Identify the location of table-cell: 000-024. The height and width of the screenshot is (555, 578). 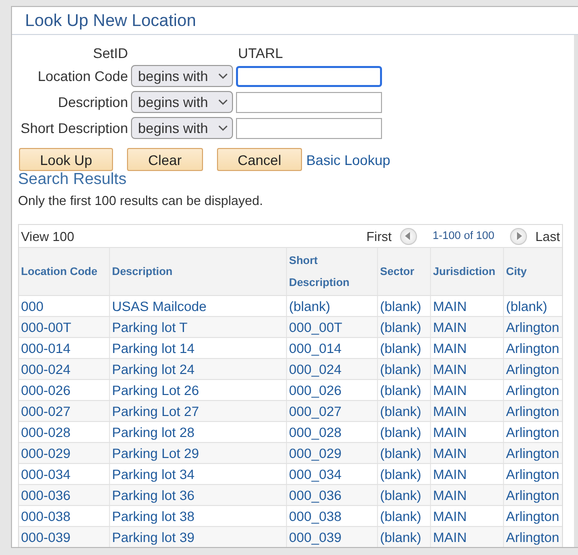
(64, 369).